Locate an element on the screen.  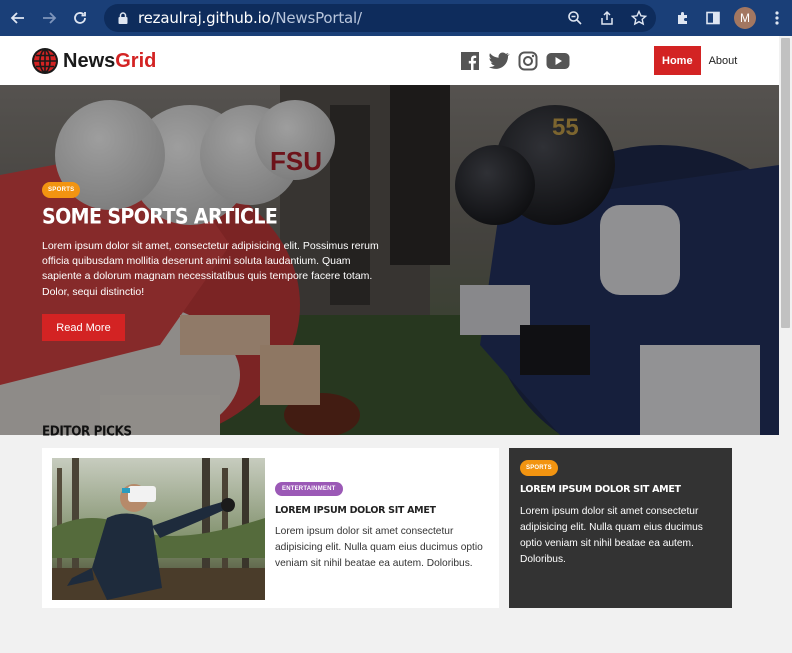
reload-button is located at coordinates (80, 18).